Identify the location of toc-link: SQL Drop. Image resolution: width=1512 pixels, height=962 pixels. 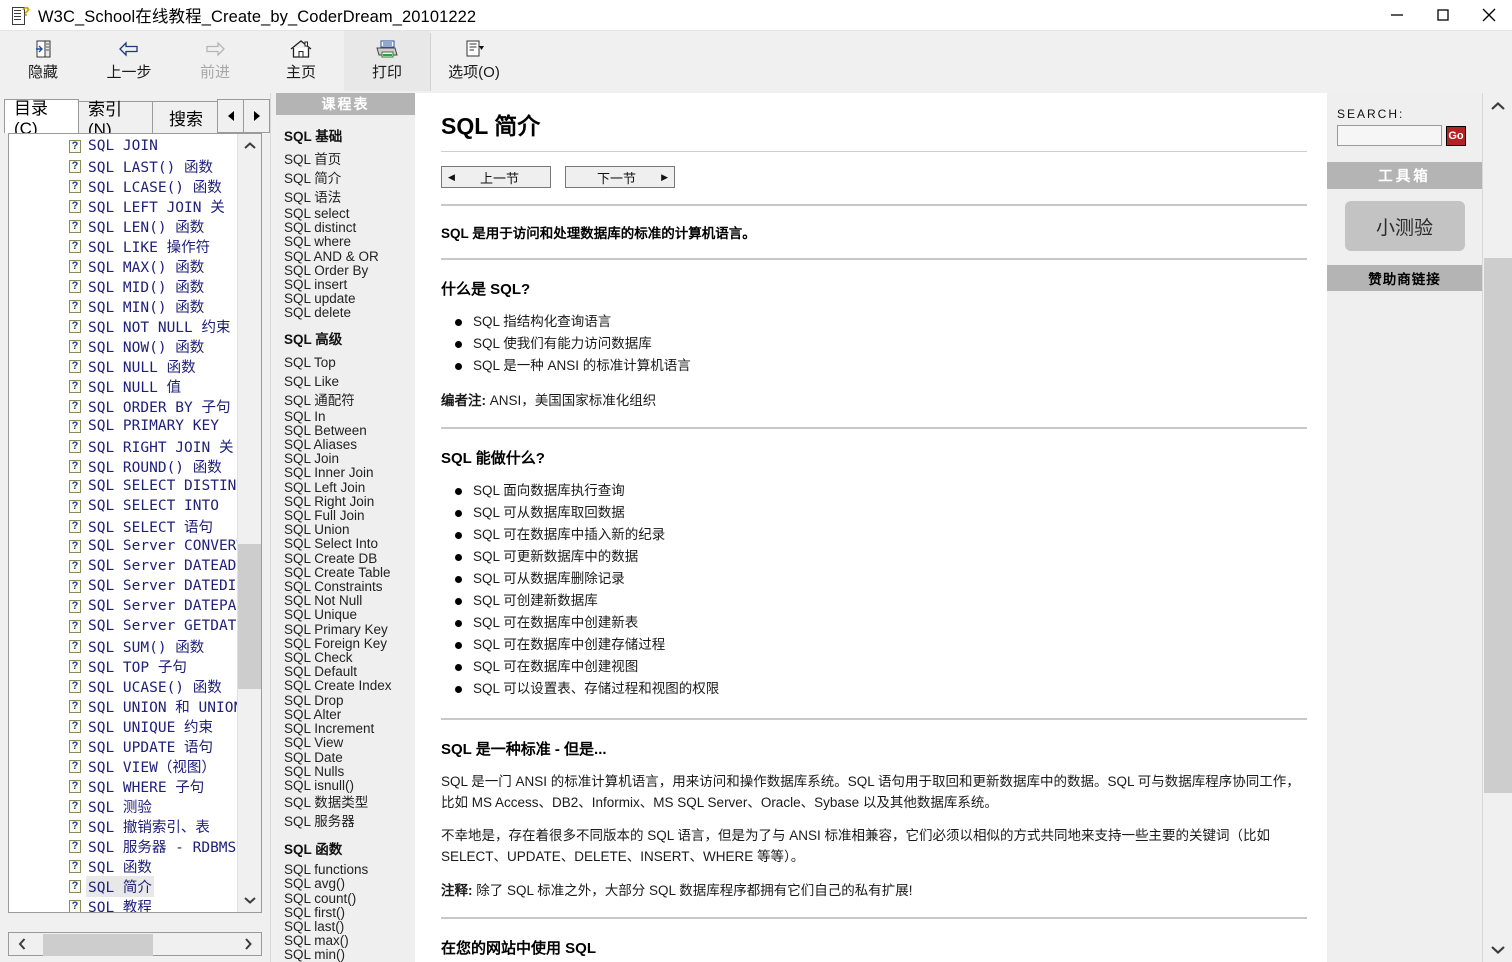
(349, 700).